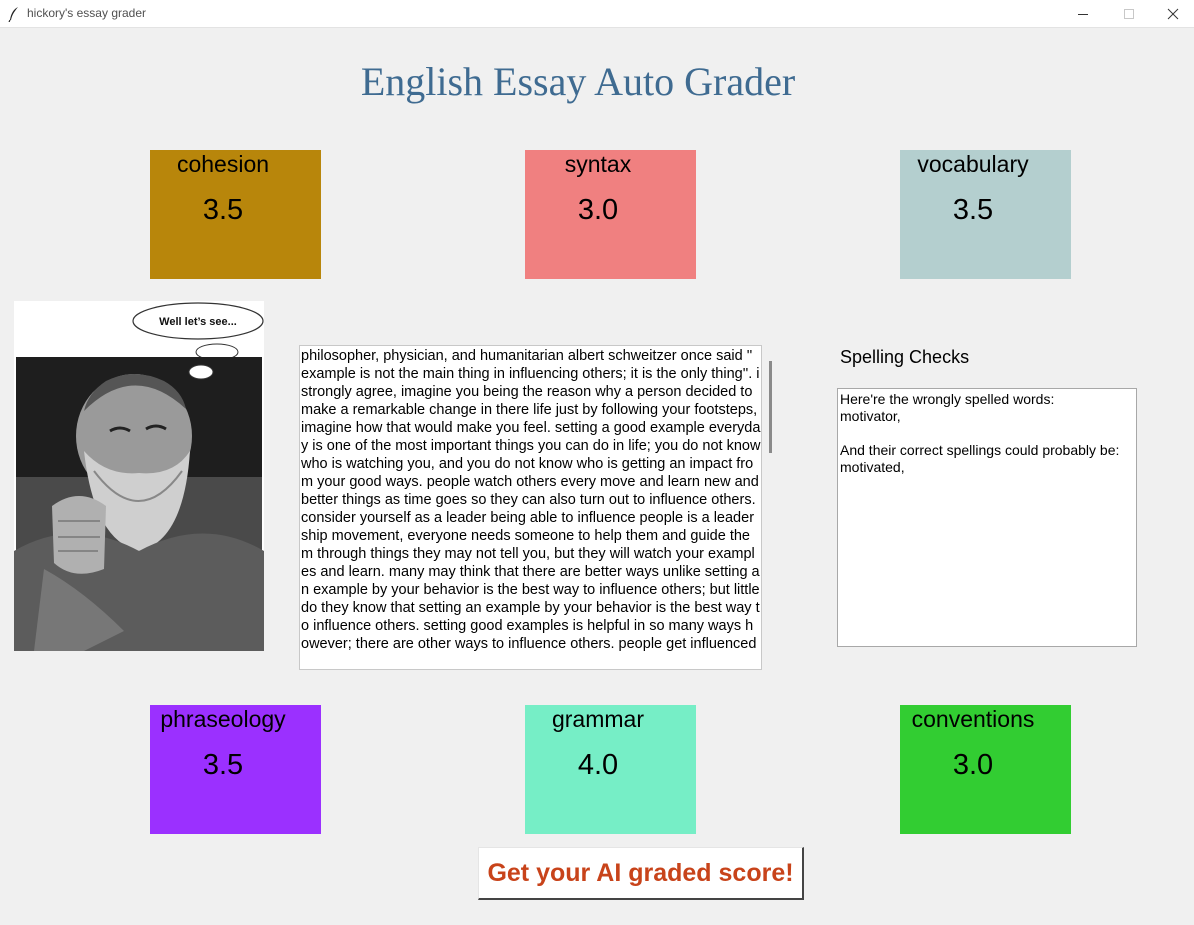 Image resolution: width=1194 pixels, height=925 pixels. I want to click on window-titlebar: hickory's essay grader, so click(597, 14).